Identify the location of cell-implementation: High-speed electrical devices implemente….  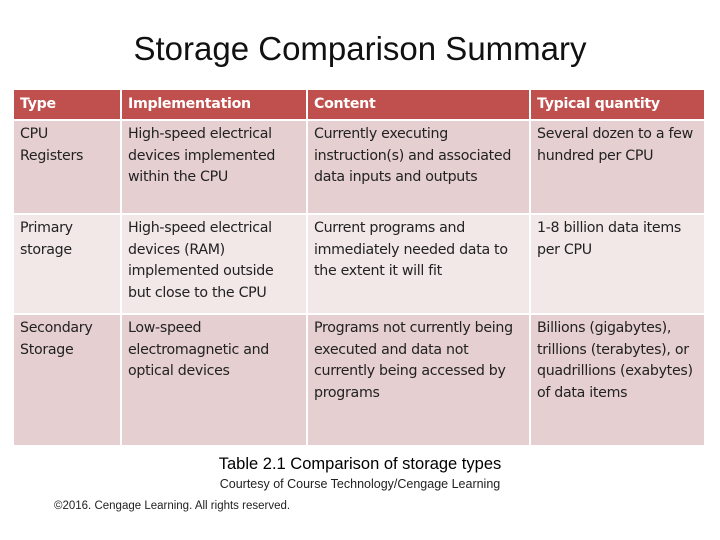
(214, 167).